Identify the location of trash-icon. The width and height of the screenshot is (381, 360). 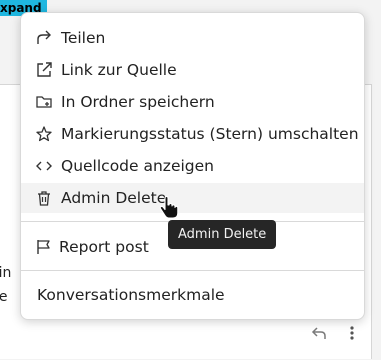
(44, 198).